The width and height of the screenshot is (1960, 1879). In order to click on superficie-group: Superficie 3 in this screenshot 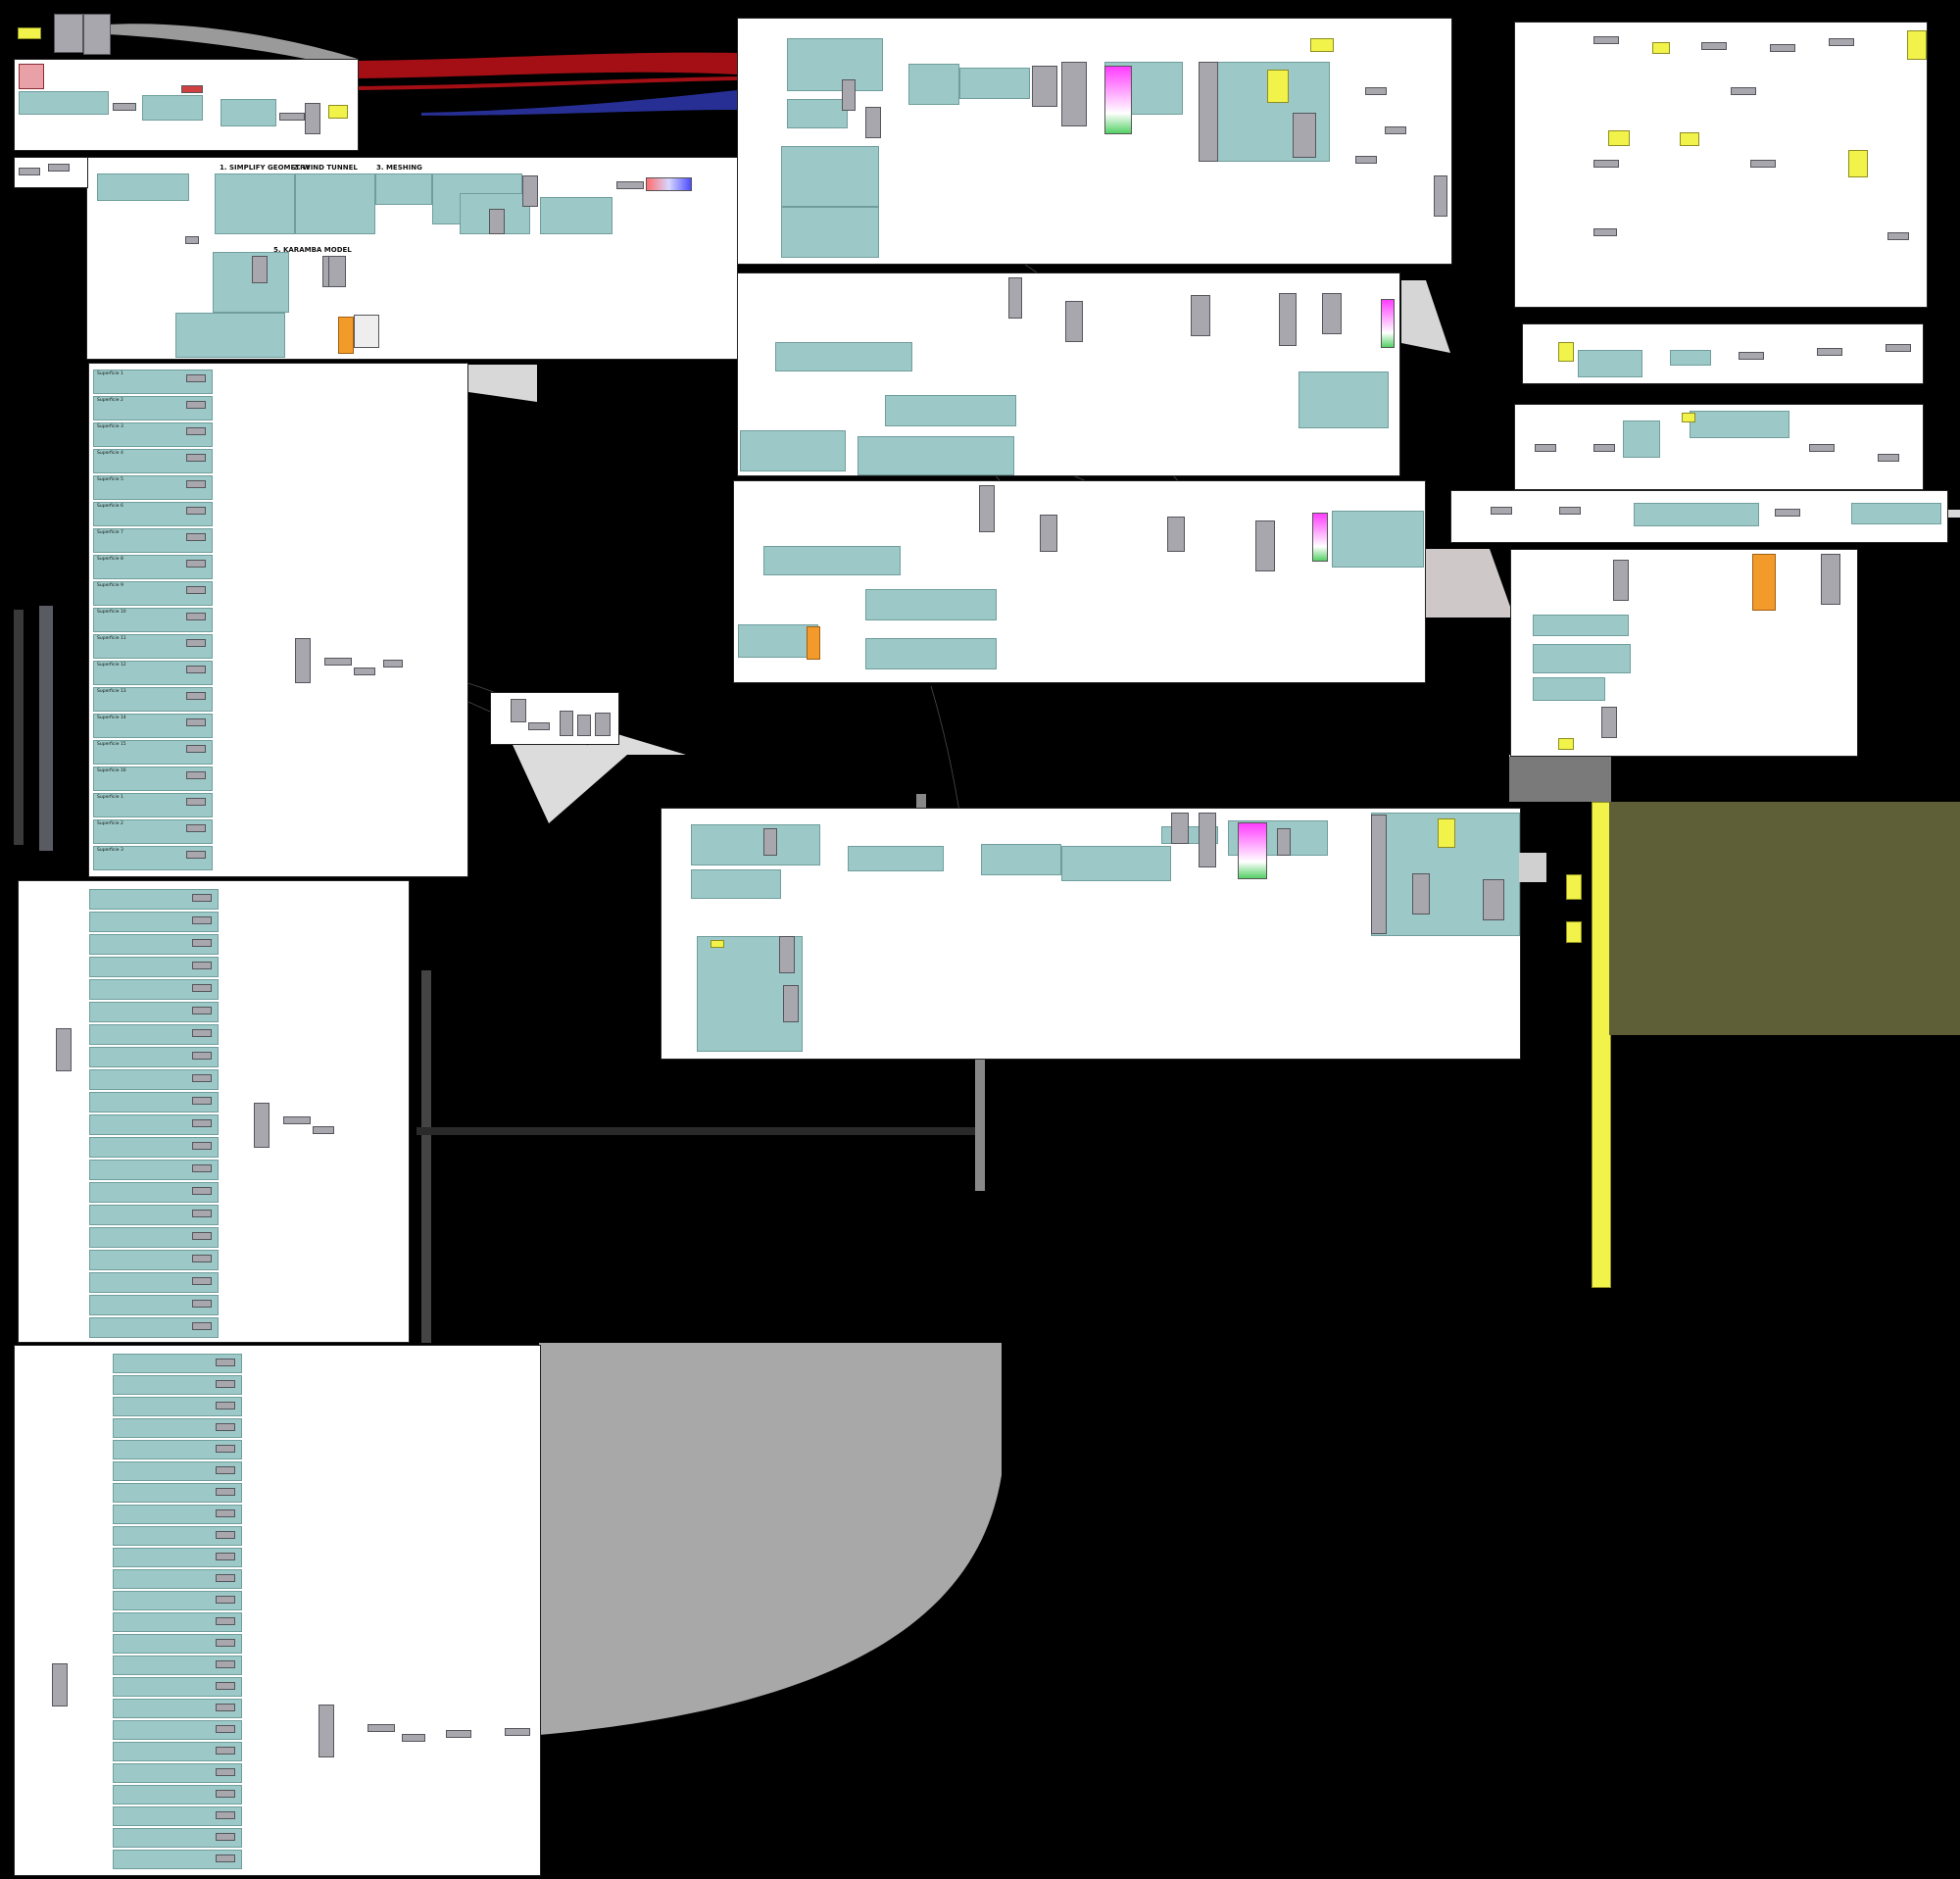, I will do `click(153, 434)`.